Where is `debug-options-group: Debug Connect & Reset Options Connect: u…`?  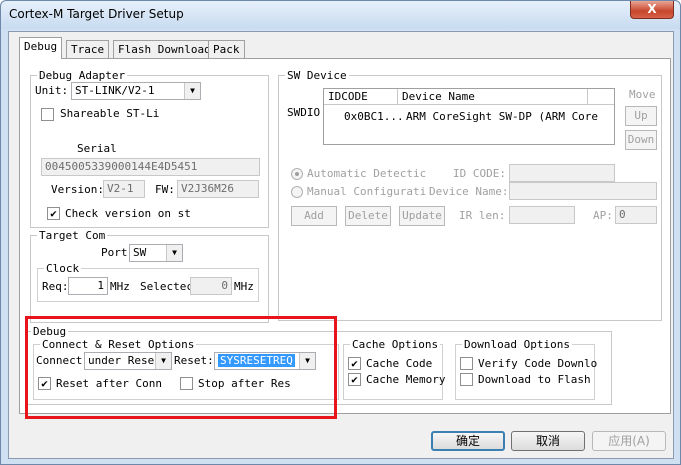
debug-options-group: Debug Connect & Reset Options Connect: u… is located at coordinates (319, 365).